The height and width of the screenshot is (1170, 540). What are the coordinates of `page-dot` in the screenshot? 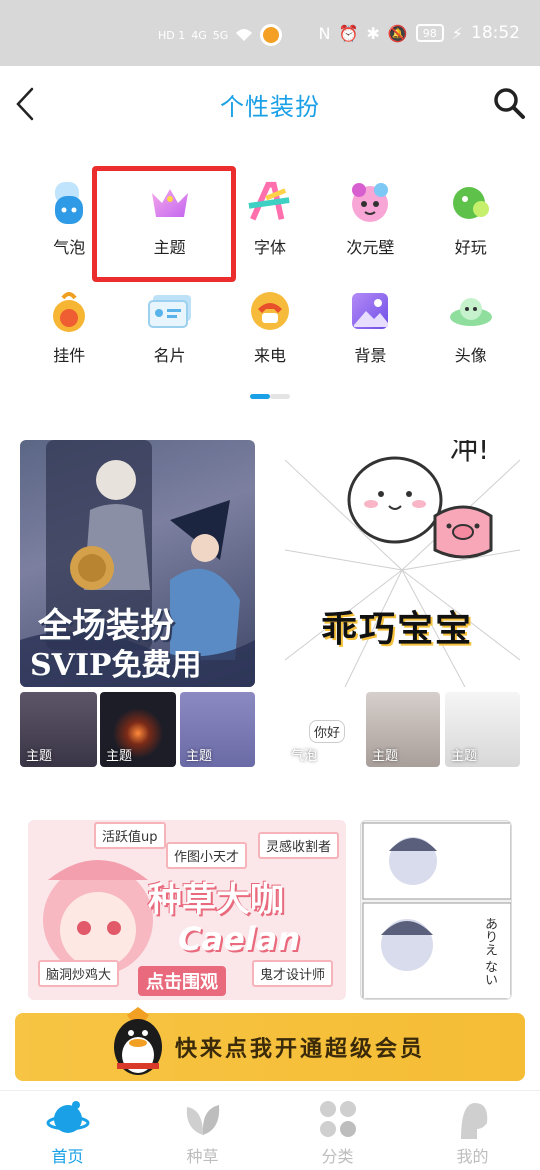 It's located at (280, 396).